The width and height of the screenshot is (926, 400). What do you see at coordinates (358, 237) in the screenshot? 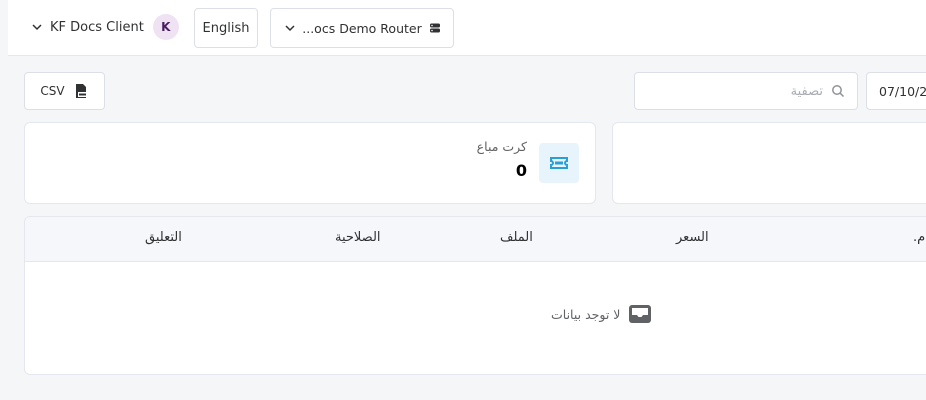
I see `column-header-validity: الصلاحية` at bounding box center [358, 237].